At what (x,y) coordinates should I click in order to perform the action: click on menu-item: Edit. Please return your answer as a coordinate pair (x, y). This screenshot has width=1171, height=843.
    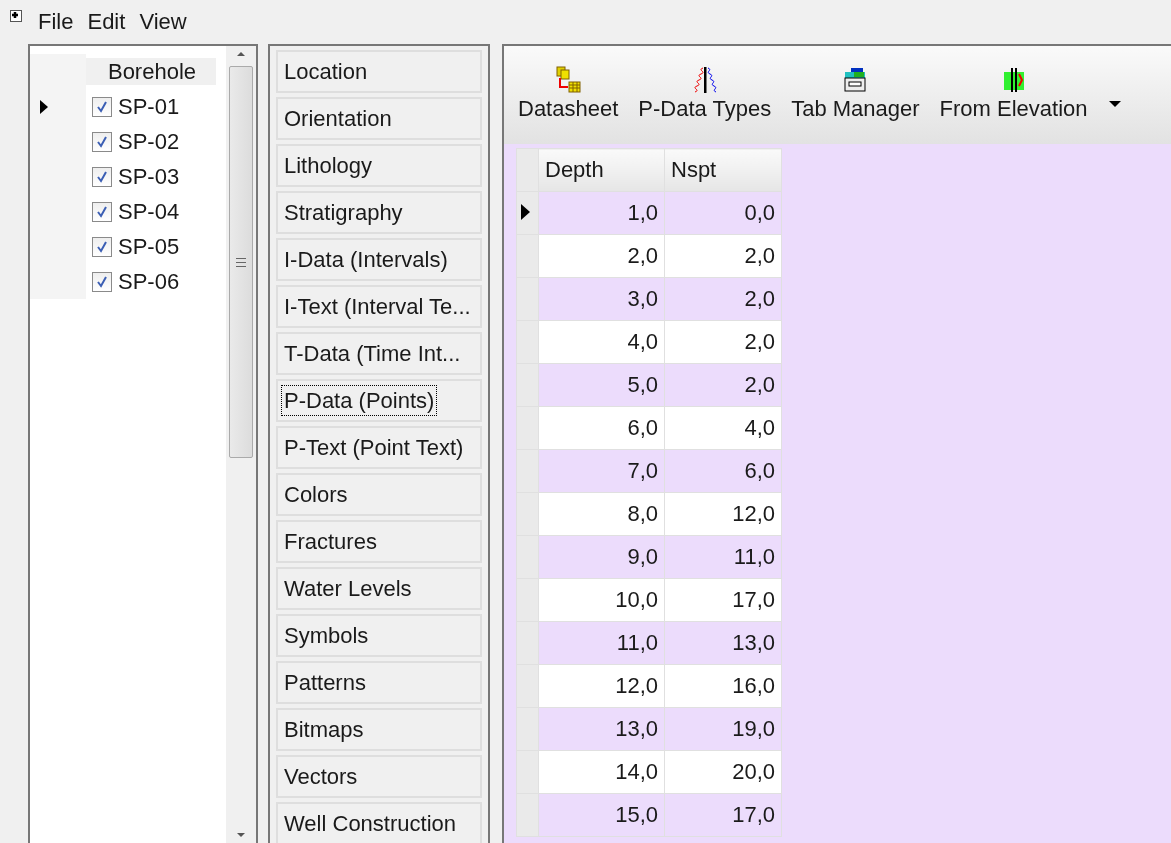
    Looking at the image, I should click on (106, 22).